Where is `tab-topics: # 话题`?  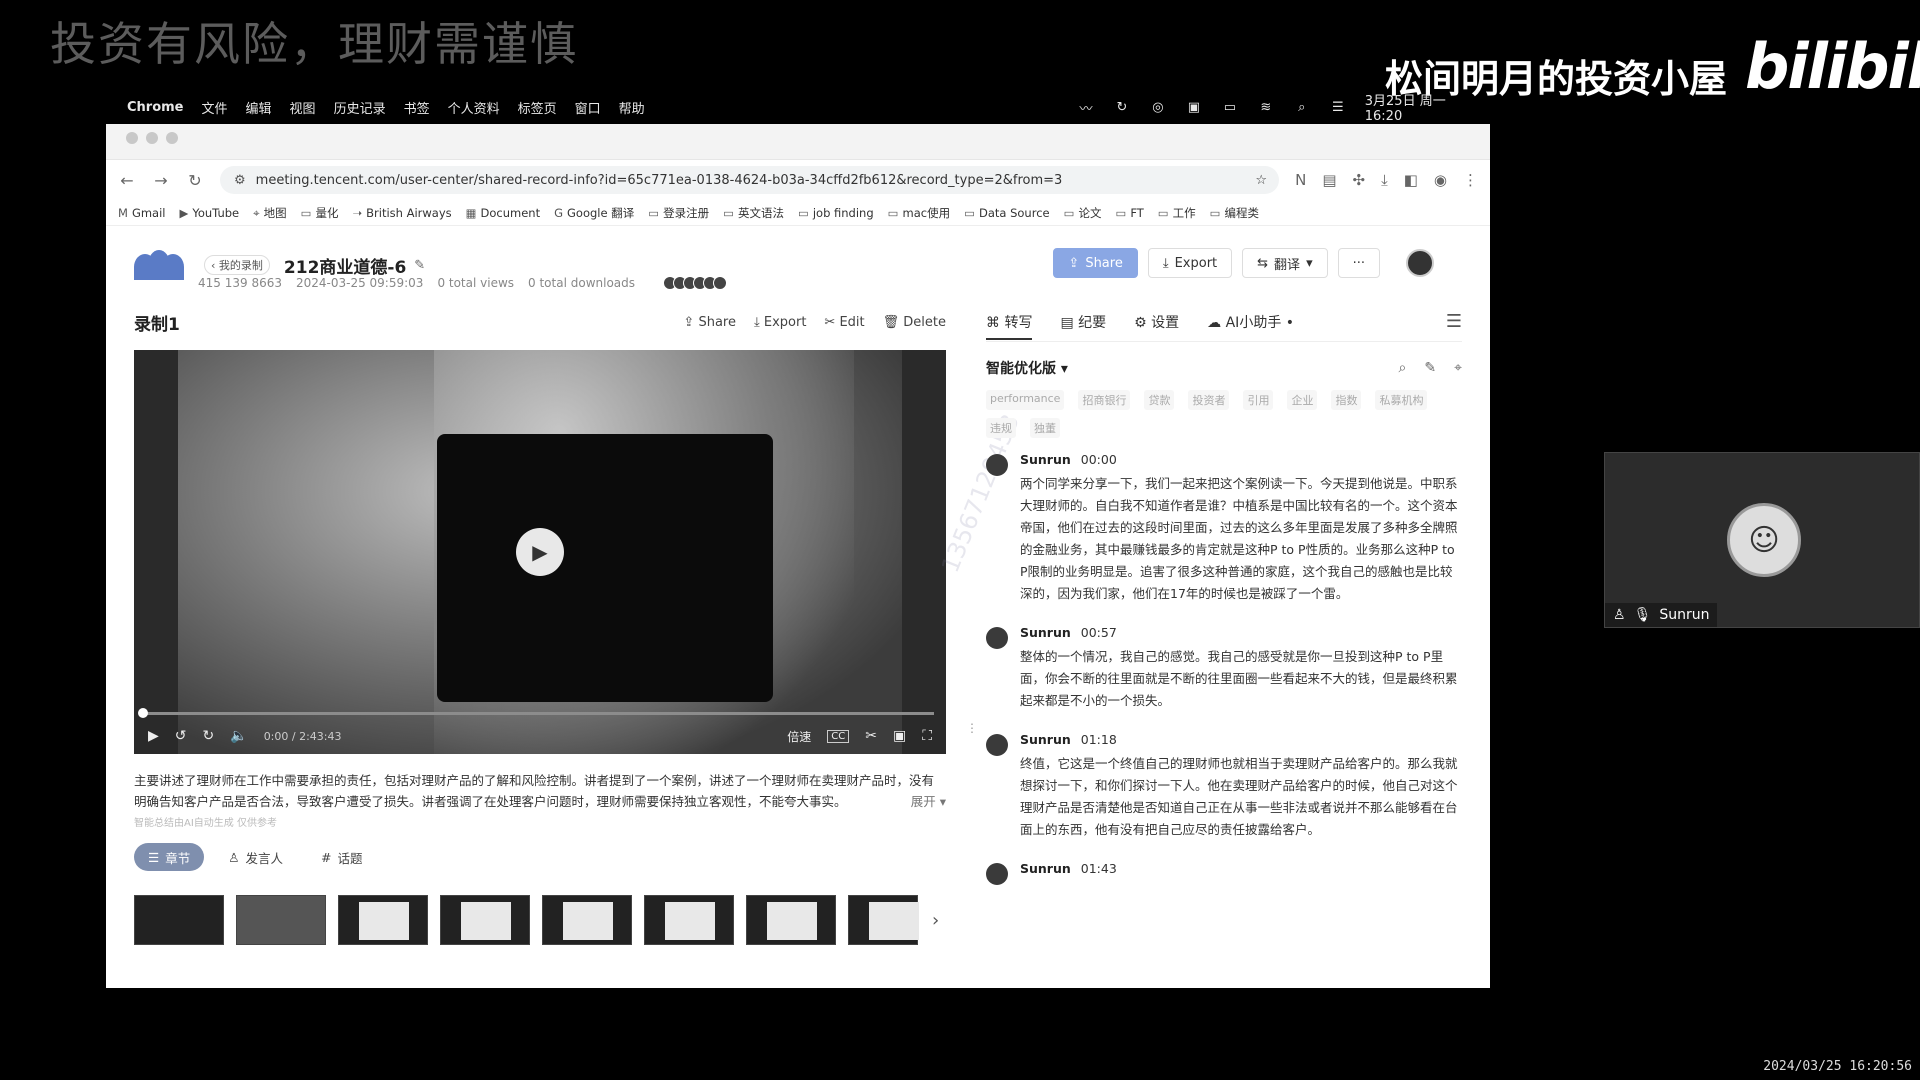 tab-topics: # 话题 is located at coordinates (342, 857).